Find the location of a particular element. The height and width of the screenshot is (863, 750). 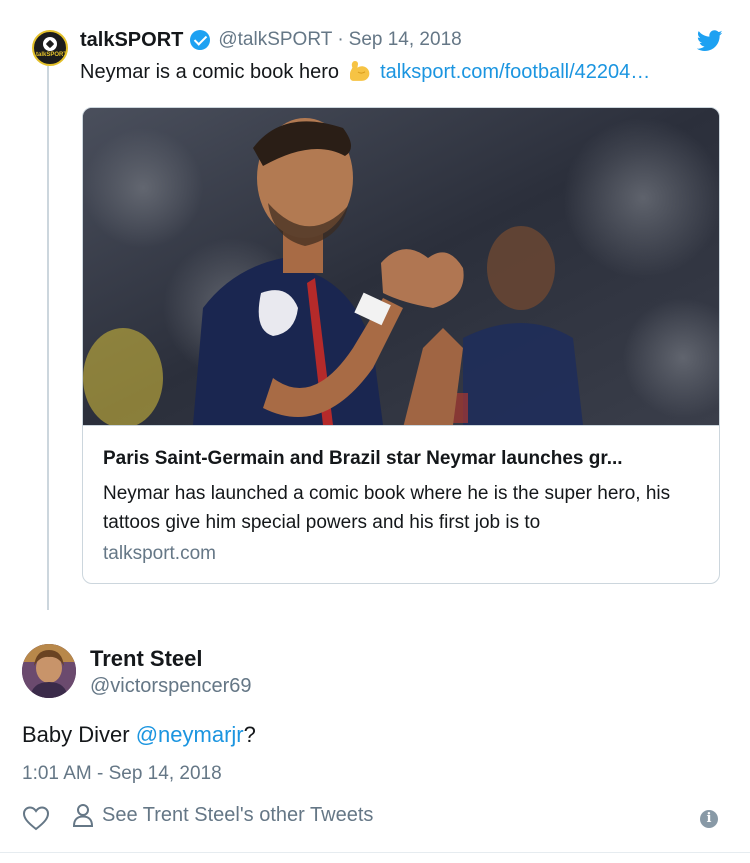

talksport-avatar: talkSPORT is located at coordinates (50, 48).